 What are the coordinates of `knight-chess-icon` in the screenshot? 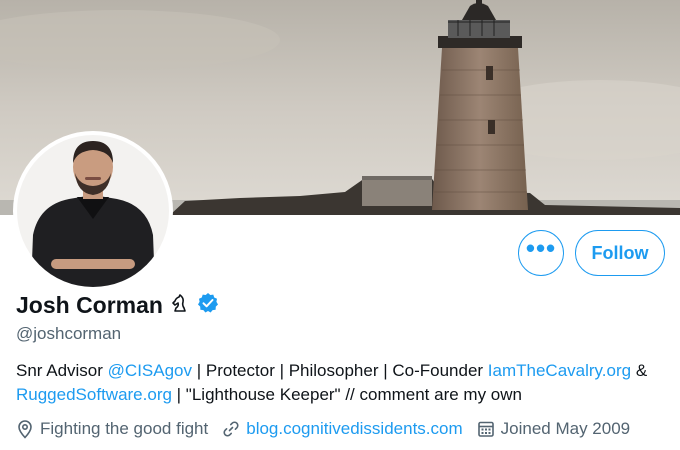 It's located at (180, 305).